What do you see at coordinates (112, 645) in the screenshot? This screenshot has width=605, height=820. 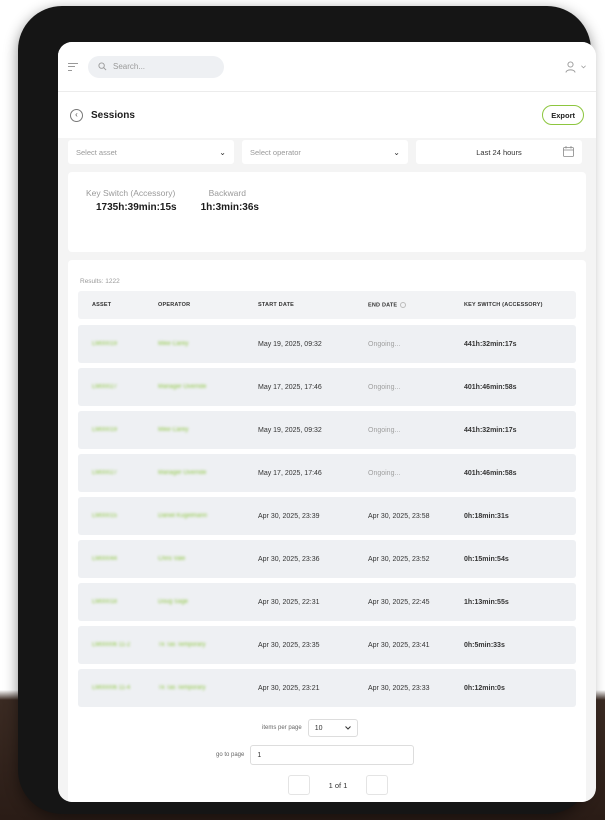 I see `cell-asset: LM00006 11-2` at bounding box center [112, 645].